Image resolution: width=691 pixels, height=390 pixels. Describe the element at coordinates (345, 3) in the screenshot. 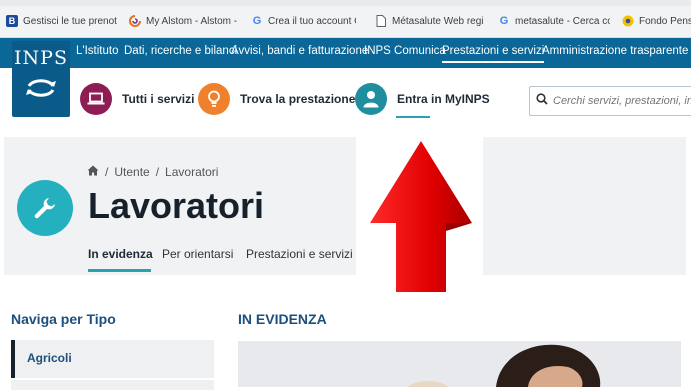

I see `browser-toolbar-edge` at that location.